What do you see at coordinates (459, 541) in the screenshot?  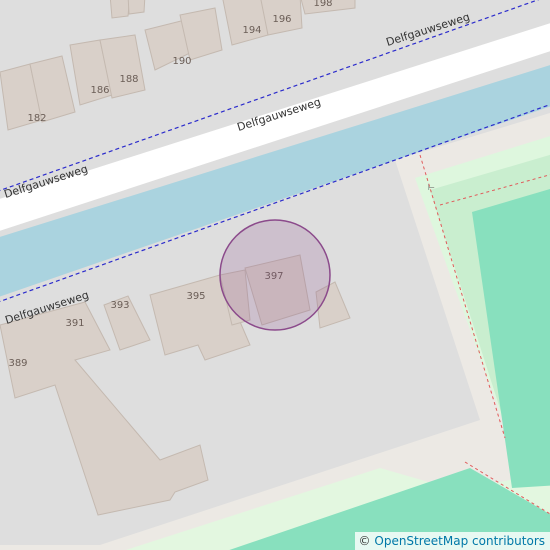 I see `osm-contributors-link: OpenStreetMap contributors` at bounding box center [459, 541].